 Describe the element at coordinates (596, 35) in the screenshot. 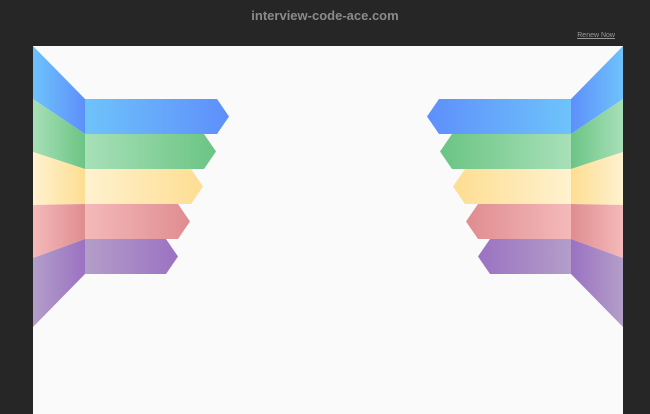

I see `renew-now-link: Renew Now` at that location.